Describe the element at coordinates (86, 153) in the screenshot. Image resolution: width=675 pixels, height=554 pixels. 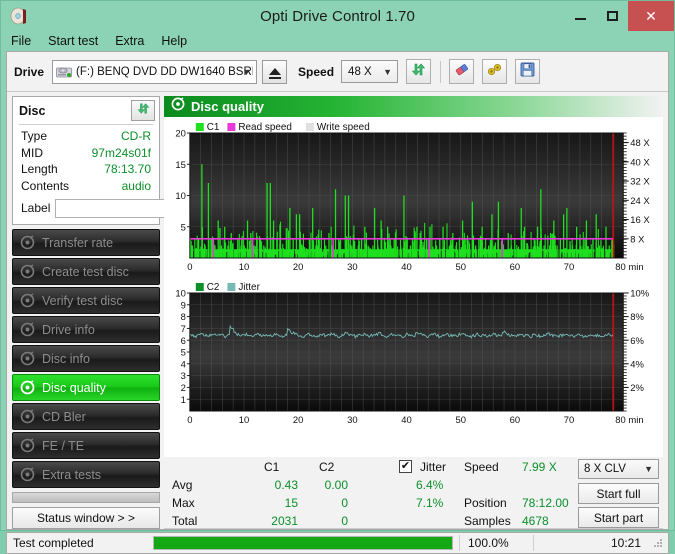
I see `disc-row-mid: MID 97m24s01f` at that location.